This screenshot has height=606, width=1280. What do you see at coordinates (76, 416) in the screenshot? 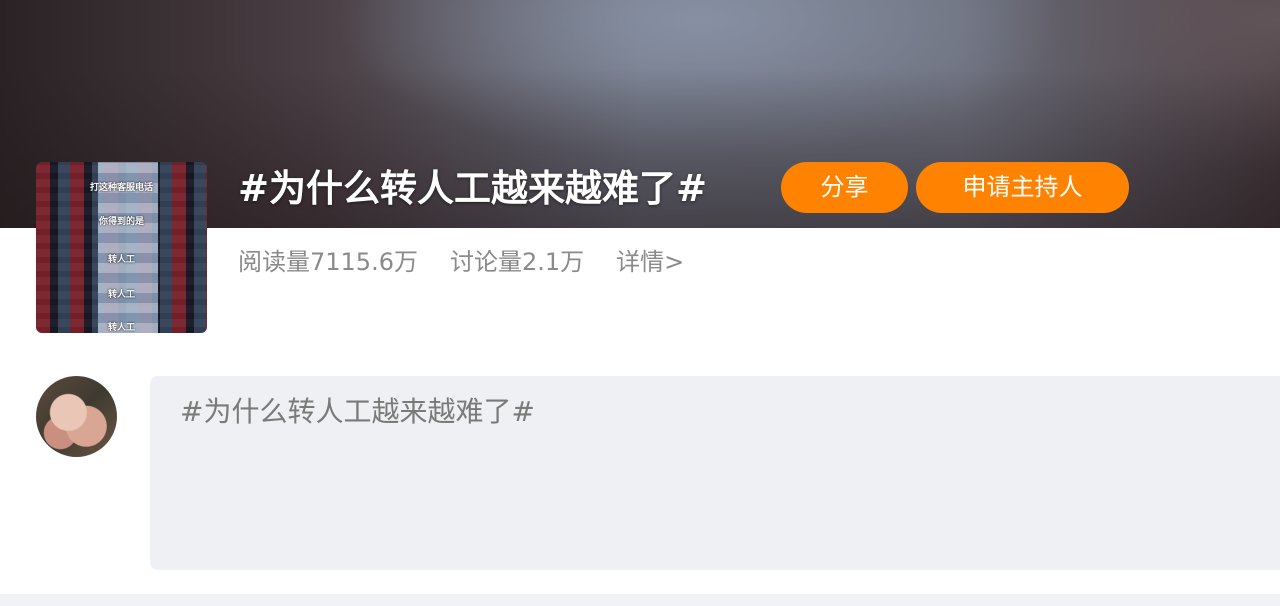
I see `user-avatar` at bounding box center [76, 416].